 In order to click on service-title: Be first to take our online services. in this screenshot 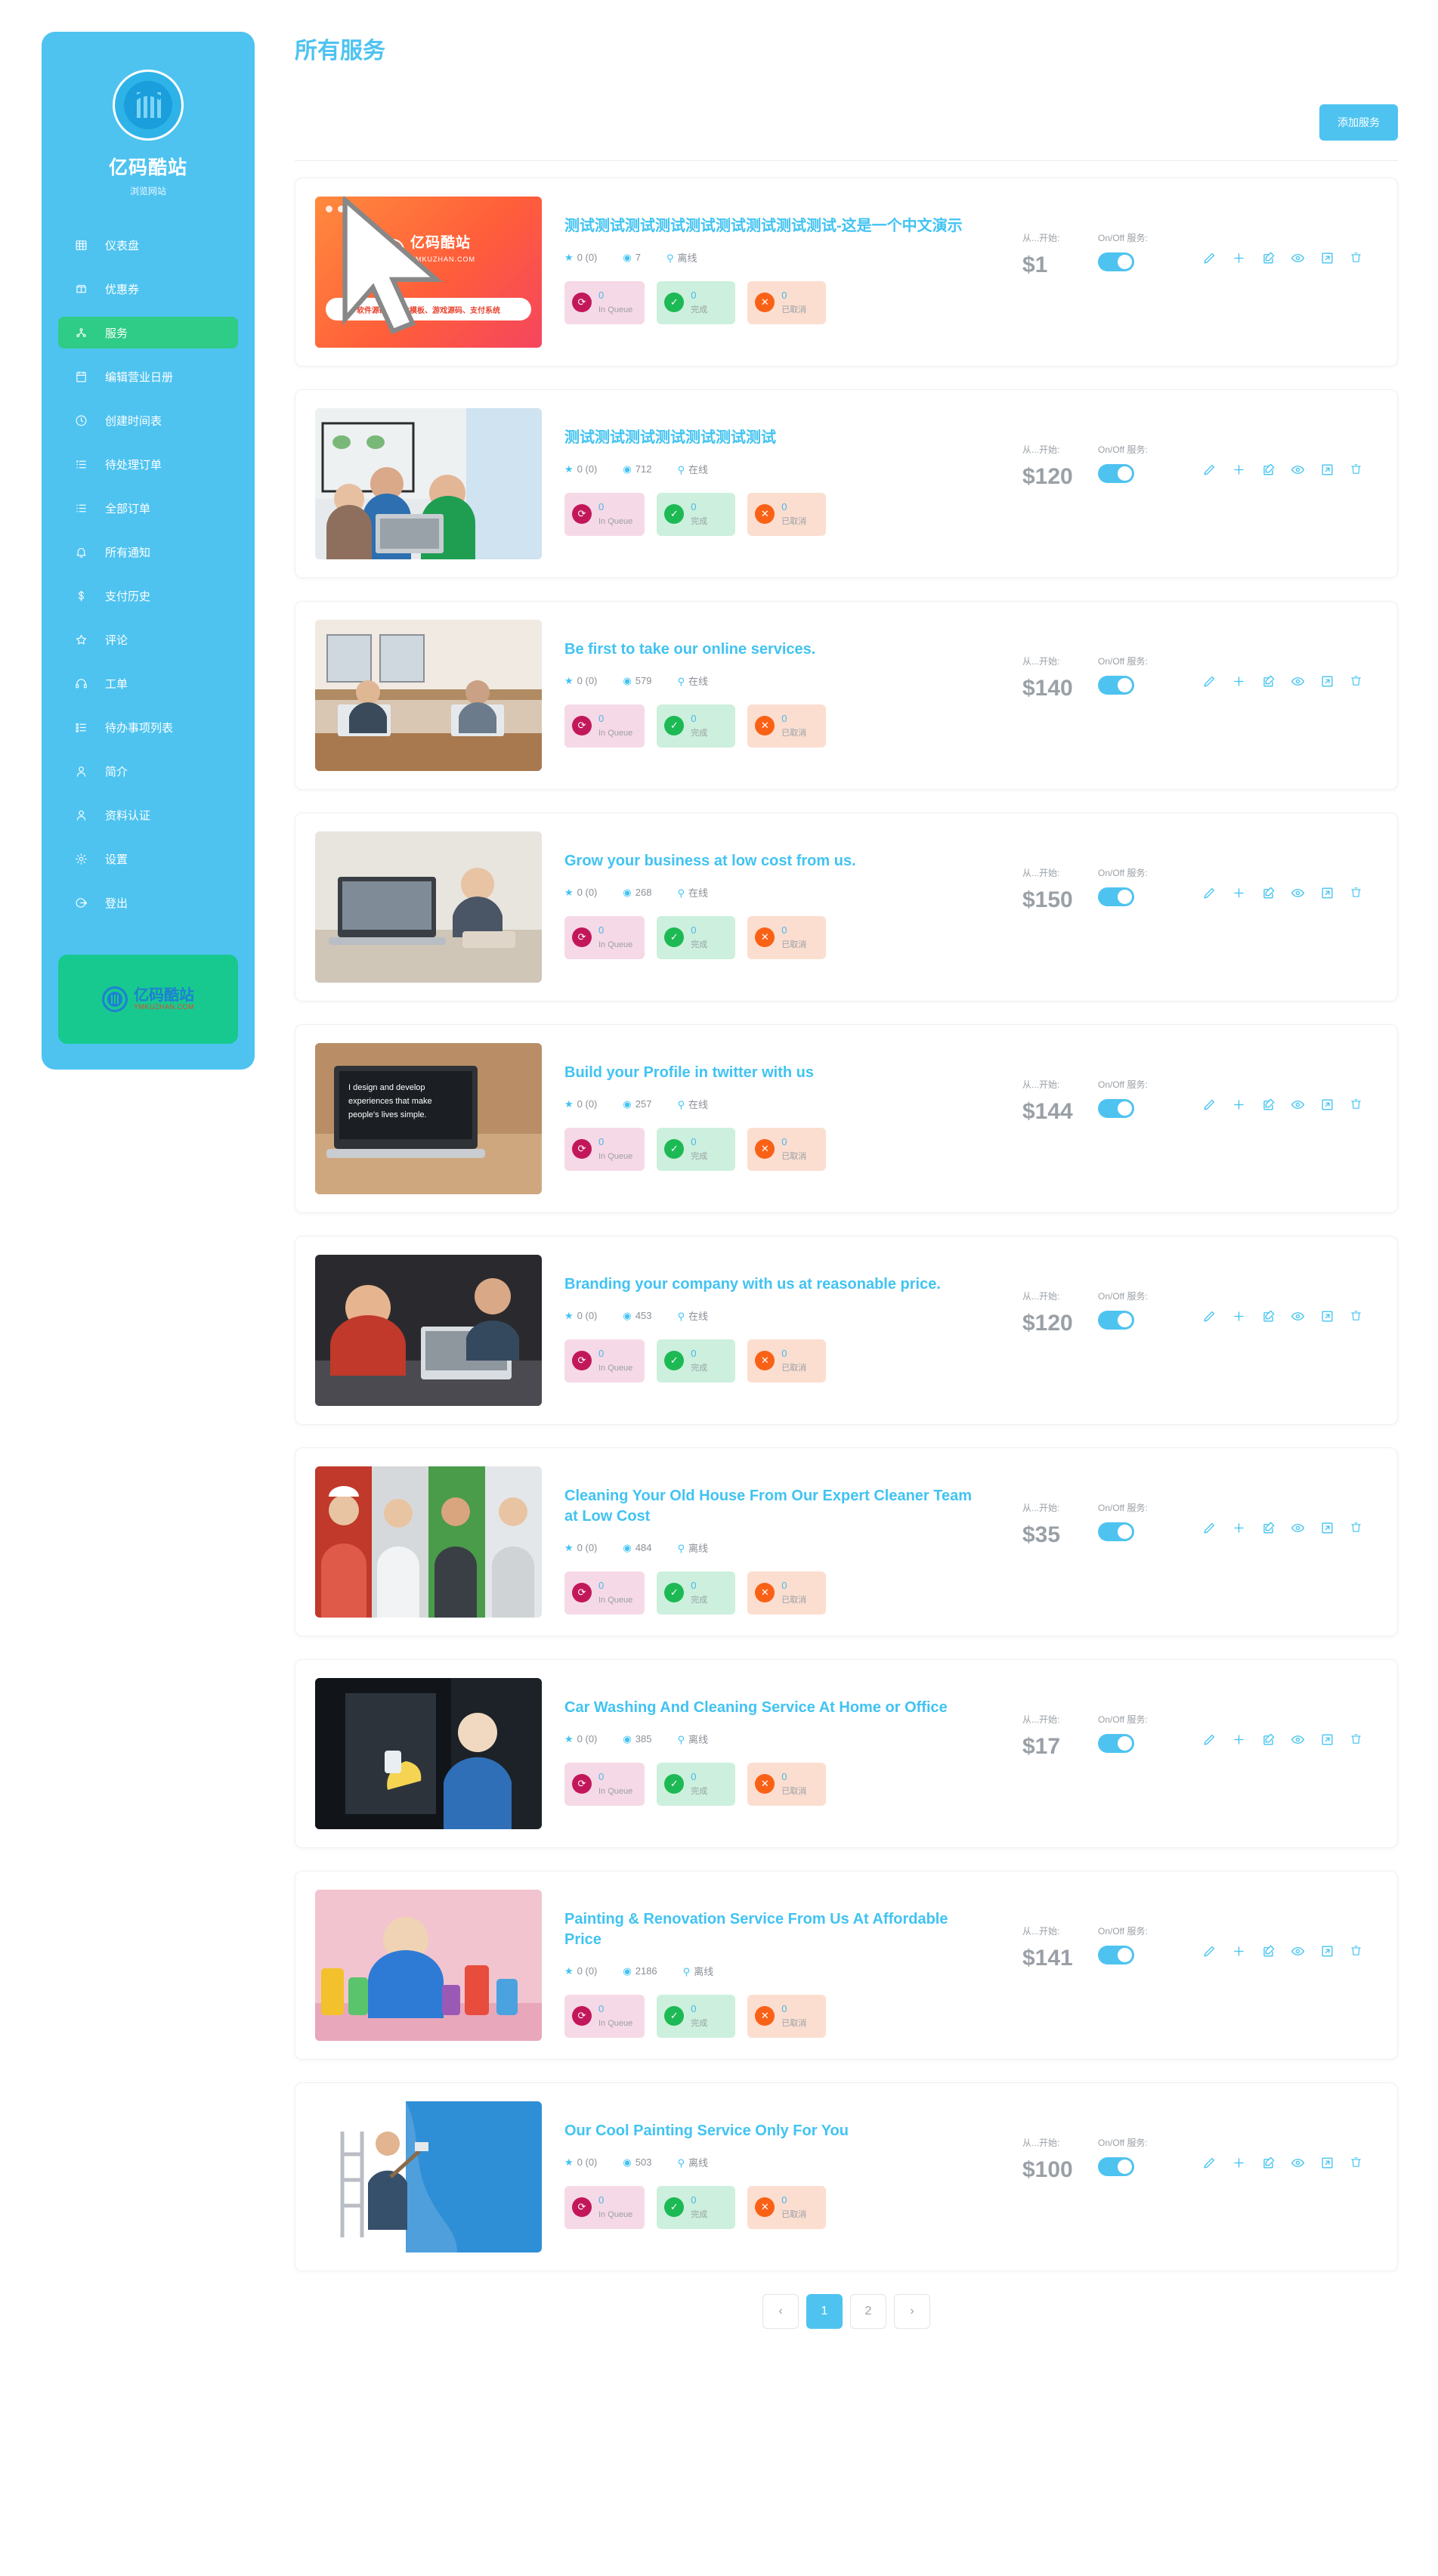, I will do `click(776, 649)`.